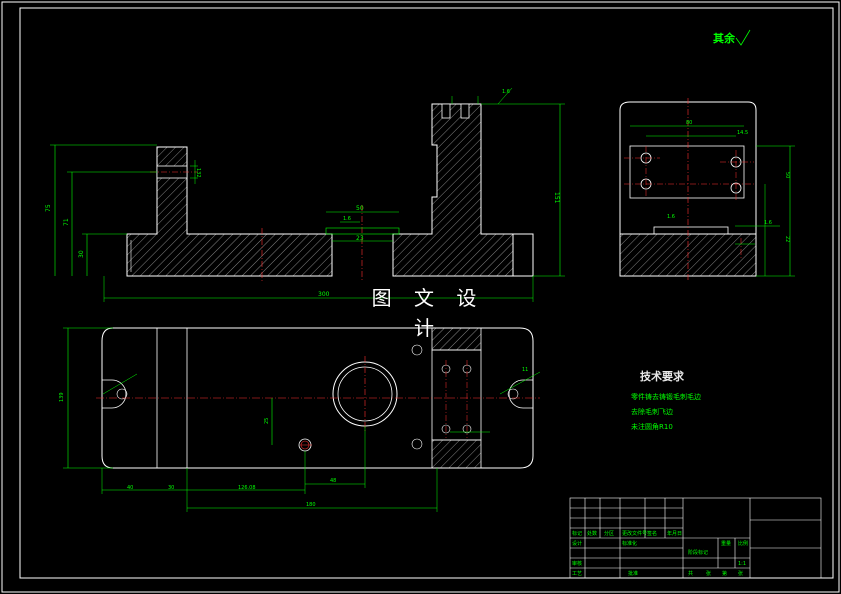 The height and width of the screenshot is (594, 841). Describe the element at coordinates (592, 533) in the screenshot. I see `svg-text: 处数` at that location.